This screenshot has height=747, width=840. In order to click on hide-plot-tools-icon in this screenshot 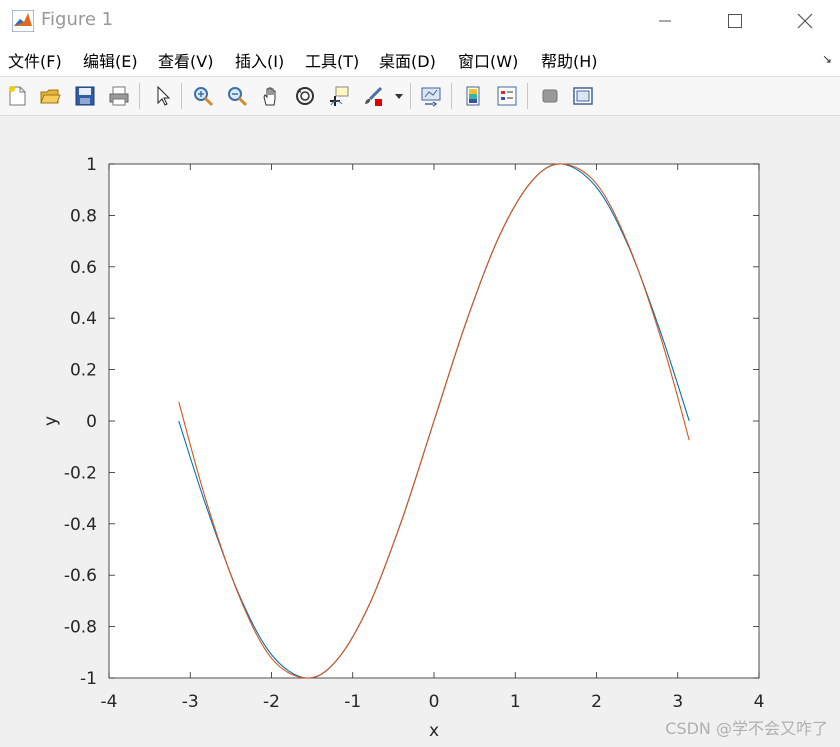, I will do `click(550, 96)`.